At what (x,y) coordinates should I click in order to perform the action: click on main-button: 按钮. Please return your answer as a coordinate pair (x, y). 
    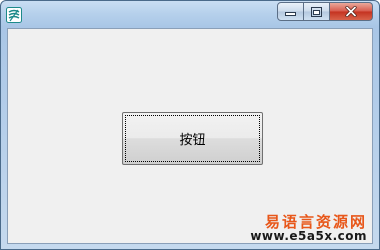
    Looking at the image, I should click on (192, 138).